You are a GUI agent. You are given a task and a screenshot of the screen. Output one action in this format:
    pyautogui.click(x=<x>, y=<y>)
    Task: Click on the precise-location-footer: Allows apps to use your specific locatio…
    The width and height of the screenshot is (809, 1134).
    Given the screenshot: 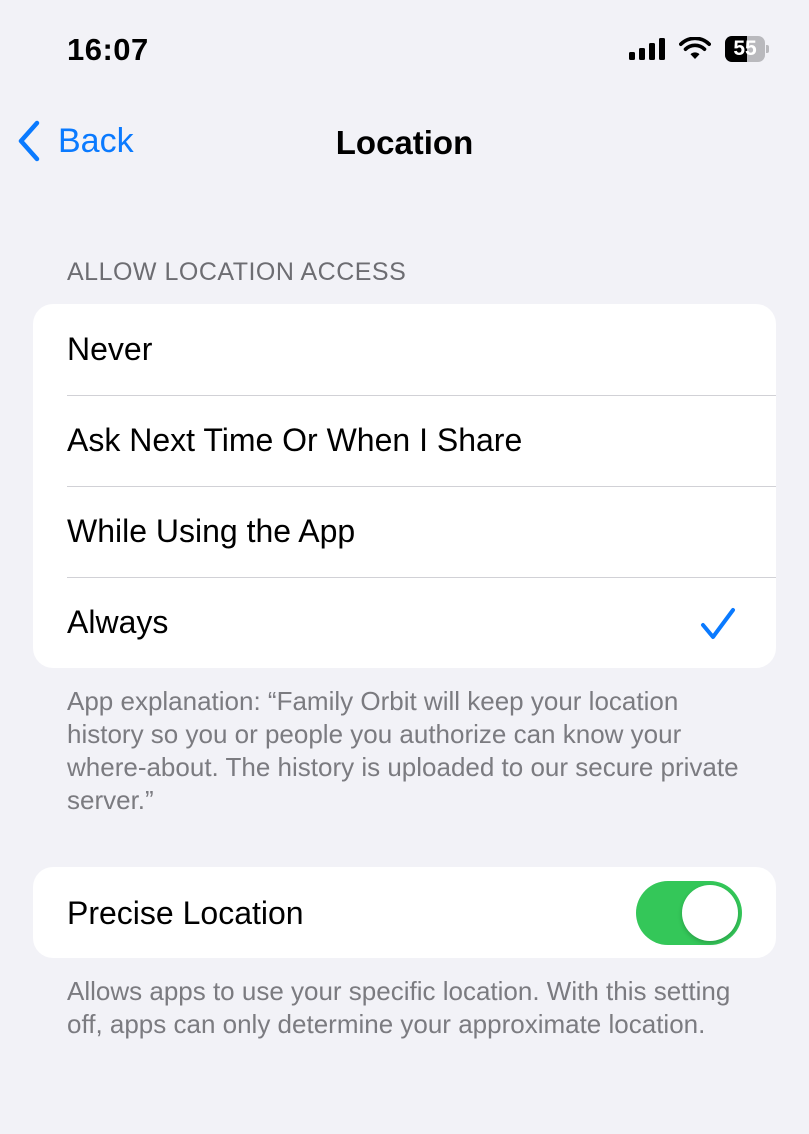 What is the action you would take?
    pyautogui.click(x=399, y=1007)
    